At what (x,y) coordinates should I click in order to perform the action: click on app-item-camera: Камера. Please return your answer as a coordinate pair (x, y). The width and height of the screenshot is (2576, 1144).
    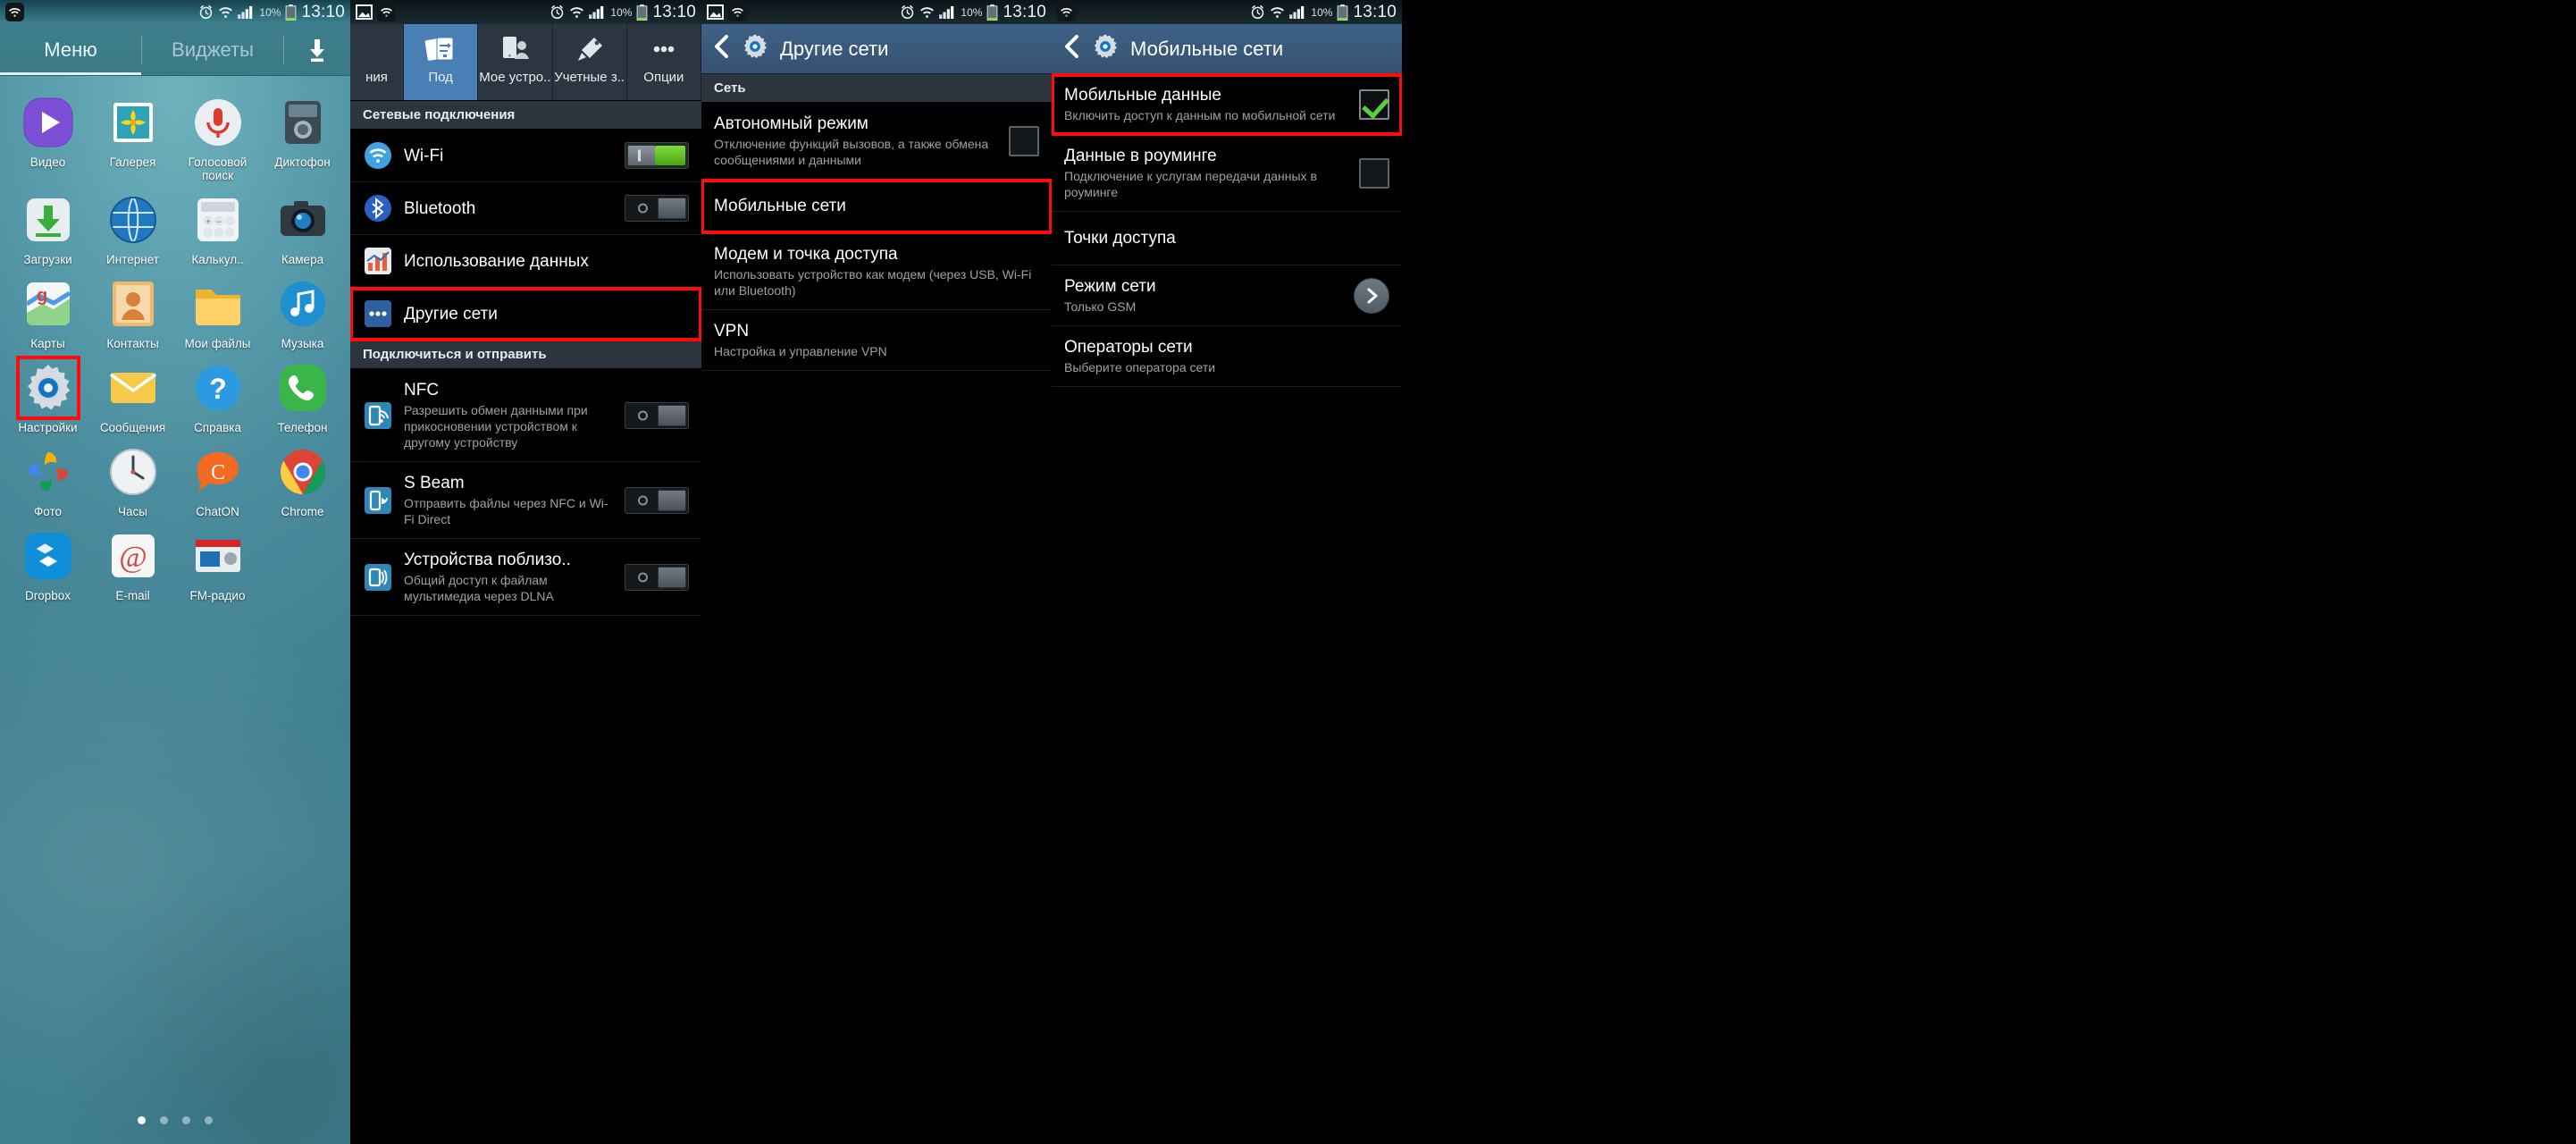
    Looking at the image, I should click on (302, 226).